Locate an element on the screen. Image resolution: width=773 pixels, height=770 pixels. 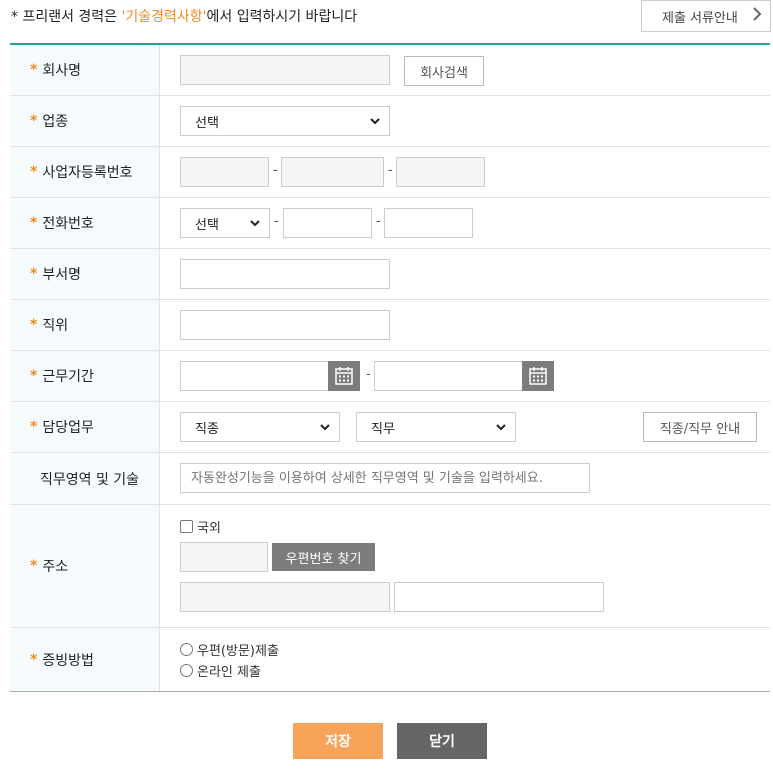
business-reg-part3-input is located at coordinates (440, 172).